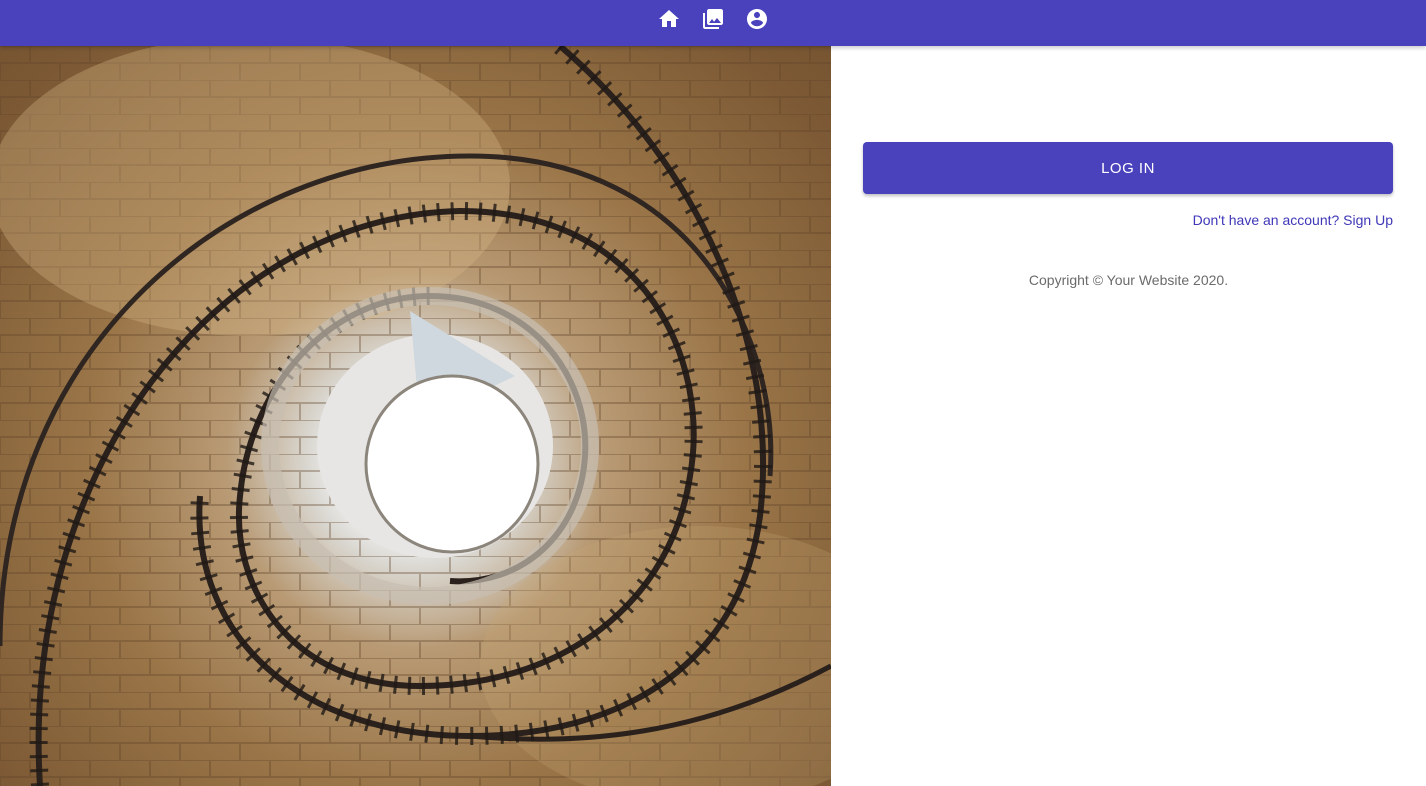  What do you see at coordinates (1128, 280) in the screenshot?
I see `copyright-text: Copyright © Your Website 2020.` at bounding box center [1128, 280].